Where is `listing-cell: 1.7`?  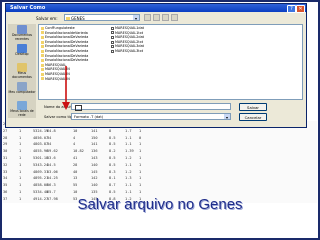
listing-cell: 1.7 is located at coordinates (128, 130).